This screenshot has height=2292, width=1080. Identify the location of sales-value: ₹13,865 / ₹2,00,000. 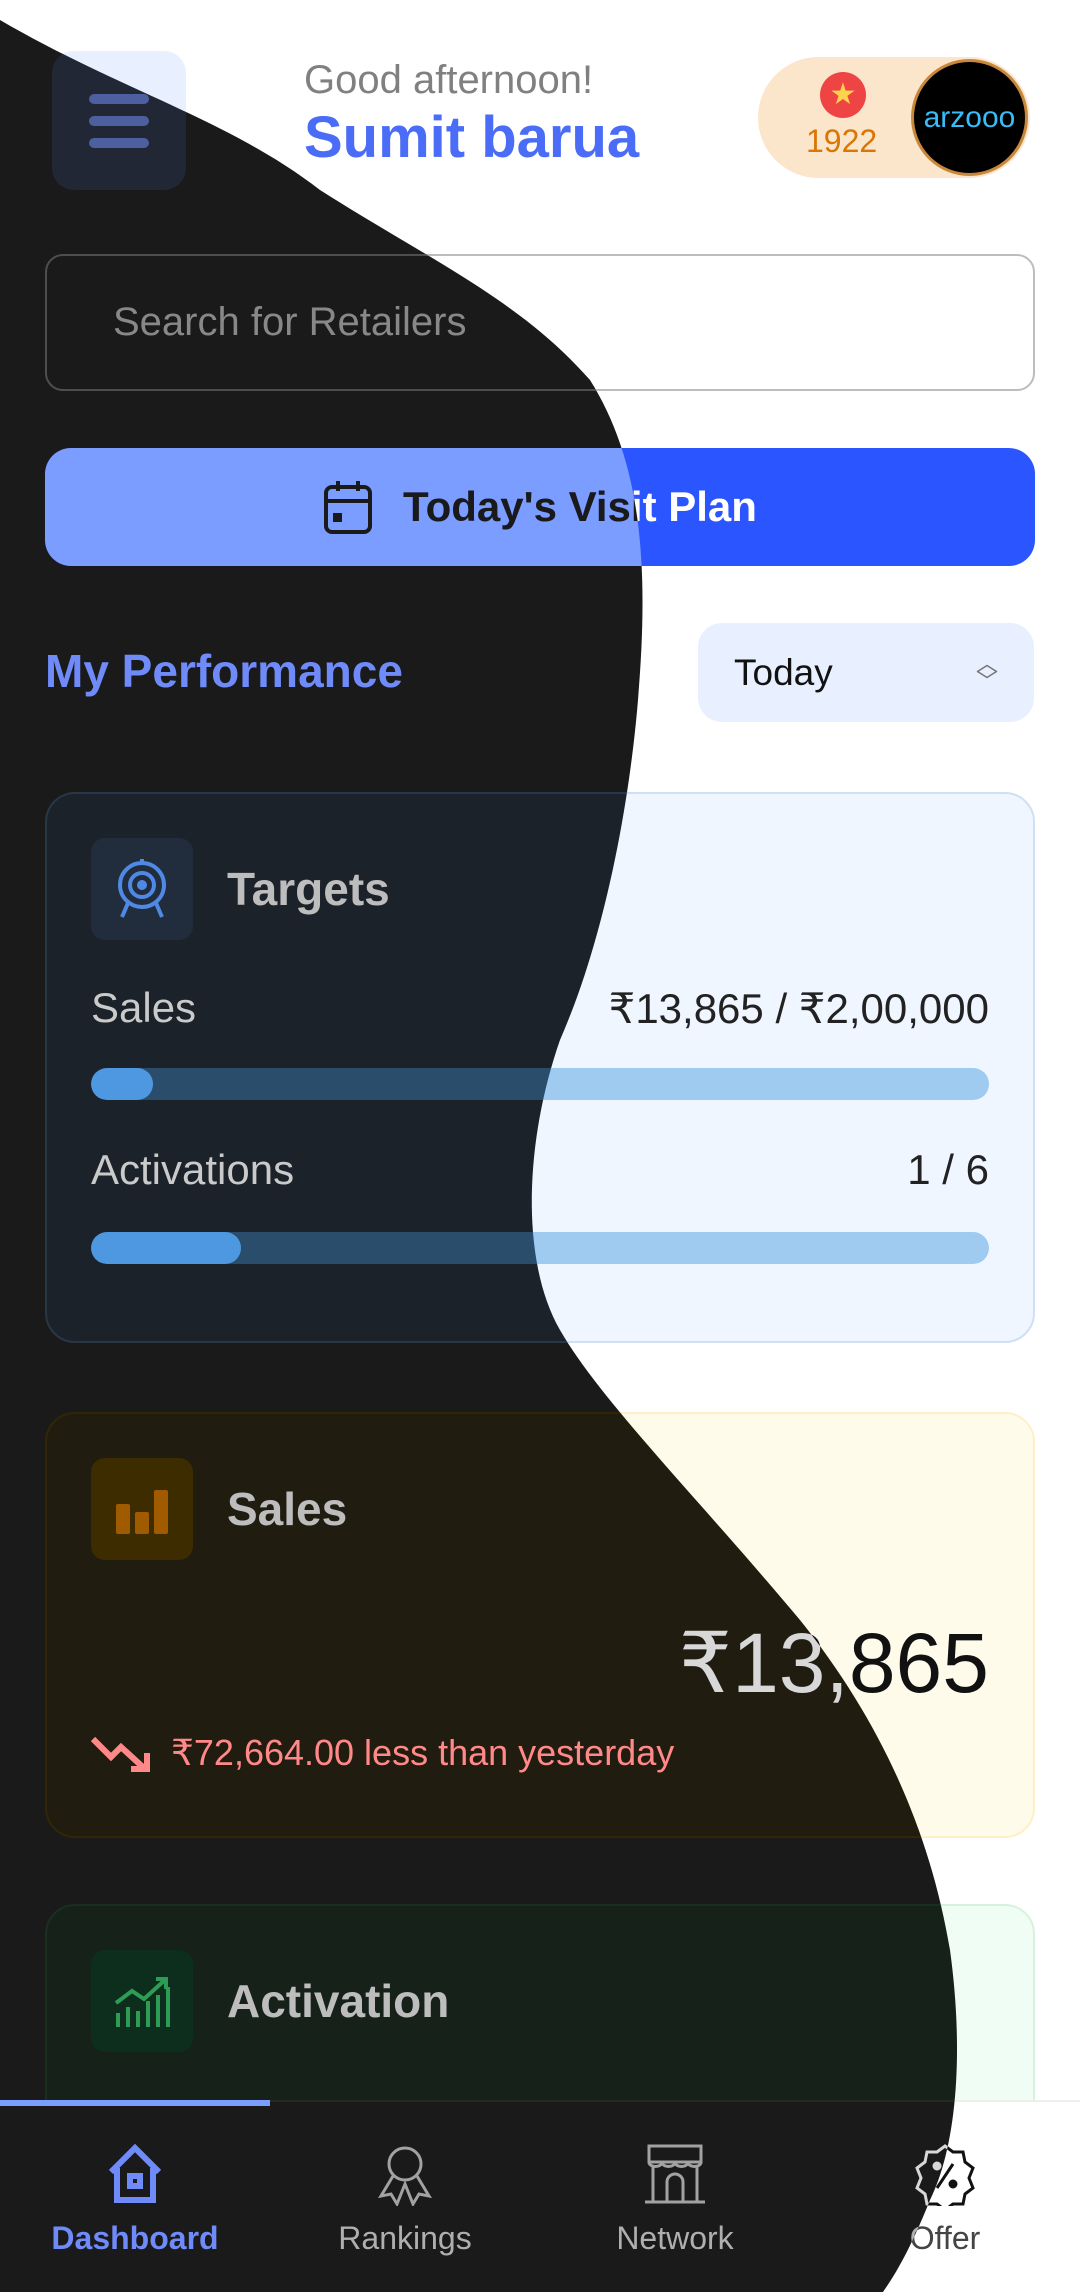
(798, 1008).